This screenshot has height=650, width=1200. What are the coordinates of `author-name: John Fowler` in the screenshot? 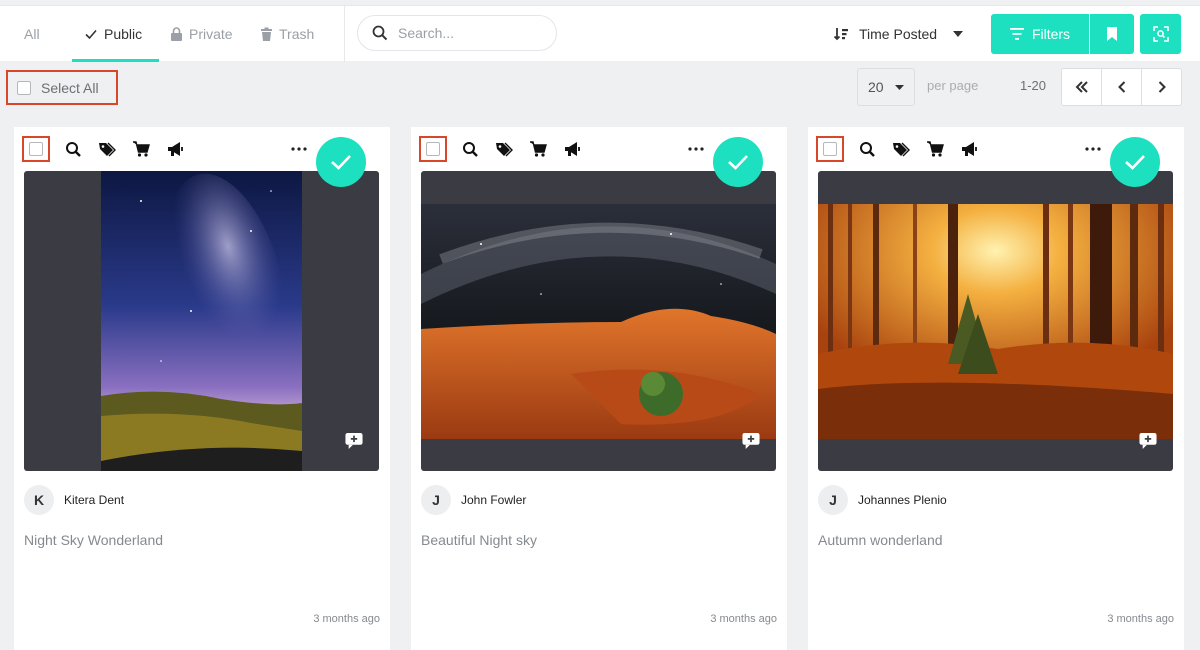 It's located at (493, 500).